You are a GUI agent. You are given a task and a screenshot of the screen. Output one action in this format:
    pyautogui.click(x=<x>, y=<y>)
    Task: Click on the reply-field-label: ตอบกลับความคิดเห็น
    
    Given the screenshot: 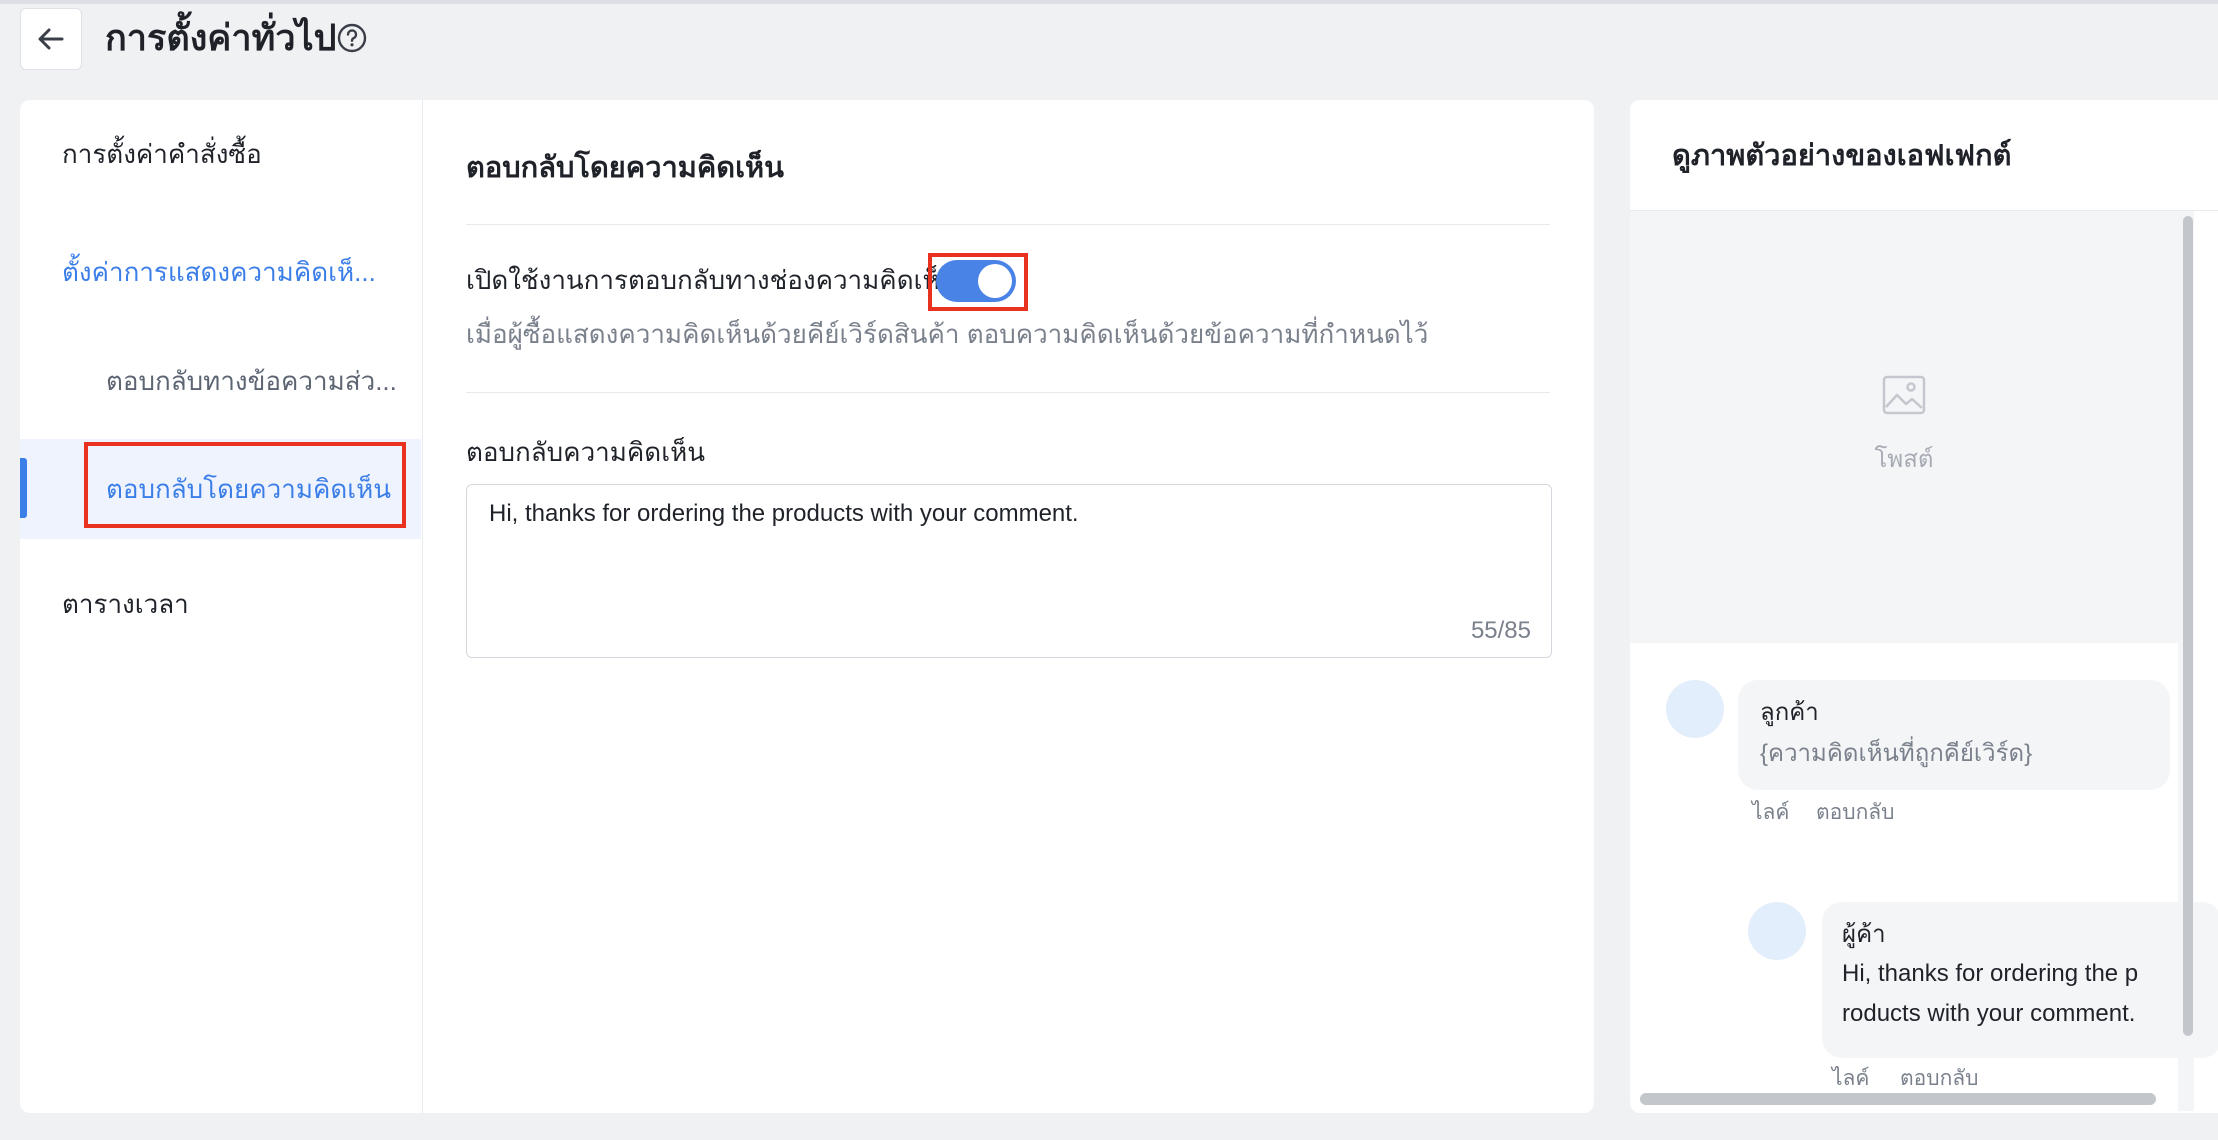 What is the action you would take?
    pyautogui.click(x=585, y=452)
    